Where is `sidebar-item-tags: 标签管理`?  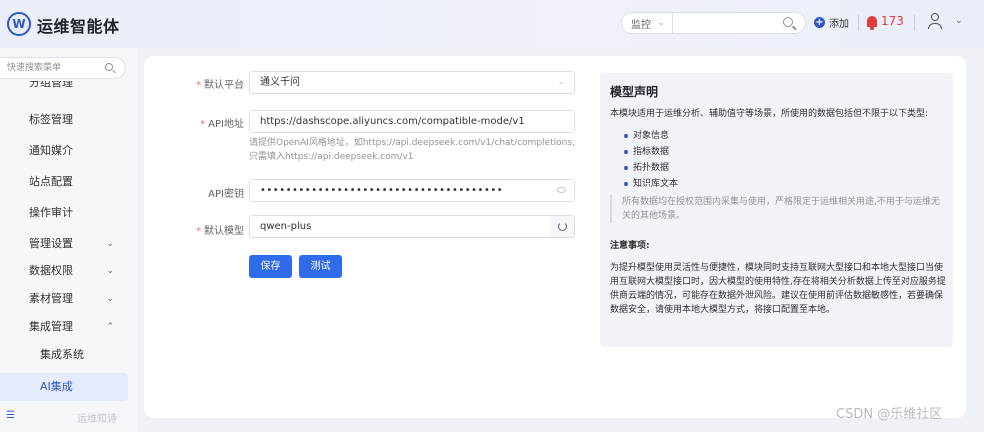 sidebar-item-tags: 标签管理 is located at coordinates (64, 120).